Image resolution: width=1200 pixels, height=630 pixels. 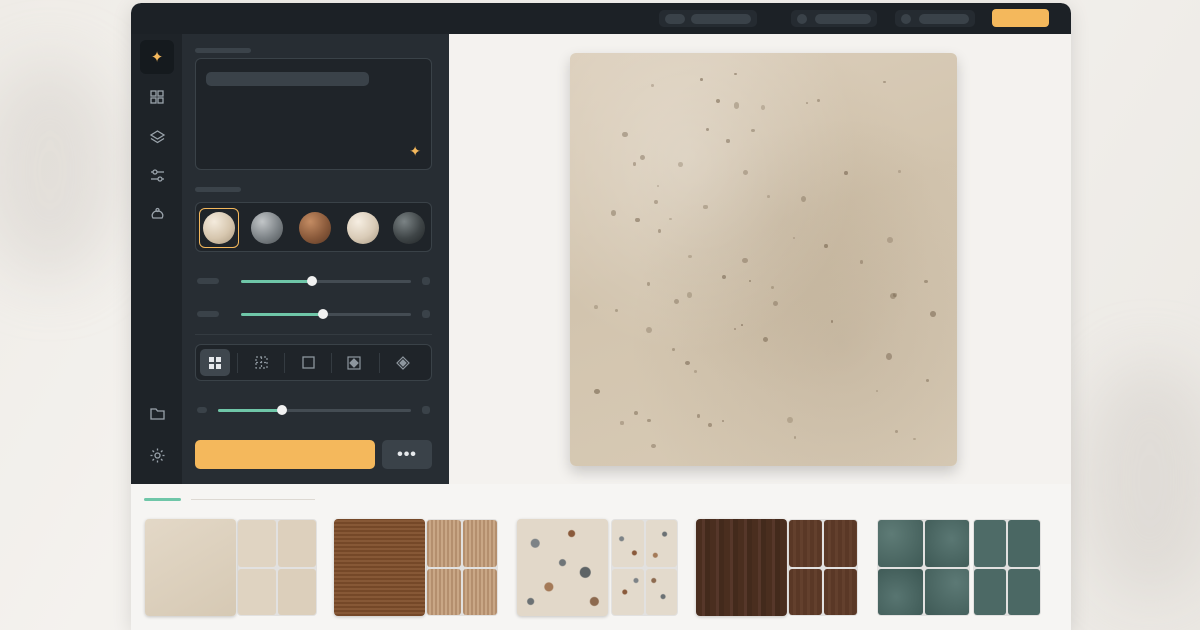 What do you see at coordinates (157, 97) in the screenshot?
I see `grid-icon` at bounding box center [157, 97].